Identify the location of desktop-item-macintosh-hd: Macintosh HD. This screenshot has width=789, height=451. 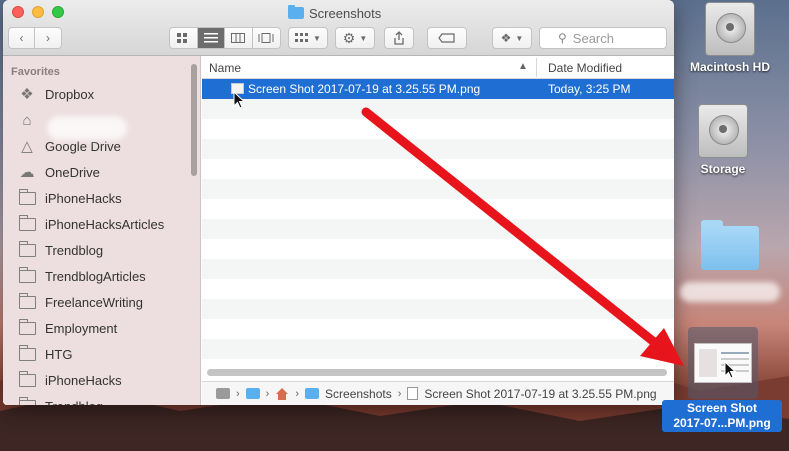
(730, 38).